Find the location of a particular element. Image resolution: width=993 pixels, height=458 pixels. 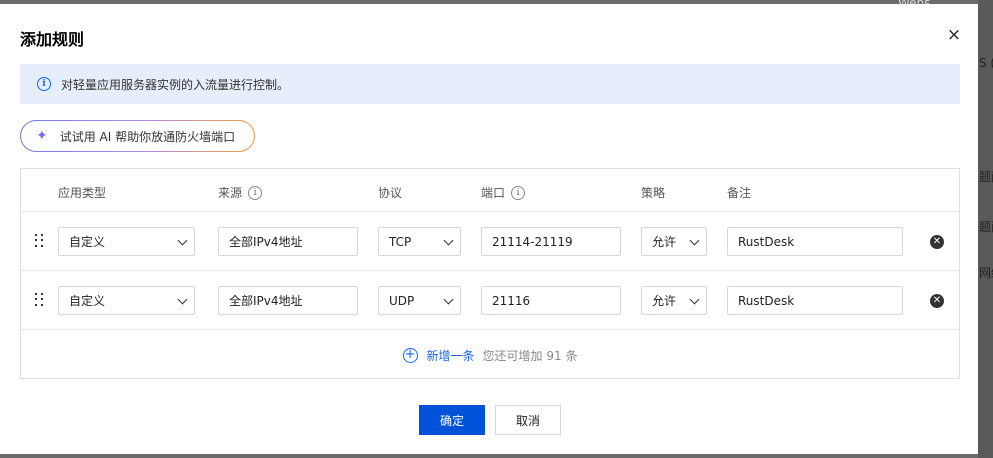

ai-assist-button: ✦ 试试用 AI 帮助你放通防火墙端口 is located at coordinates (137, 136).